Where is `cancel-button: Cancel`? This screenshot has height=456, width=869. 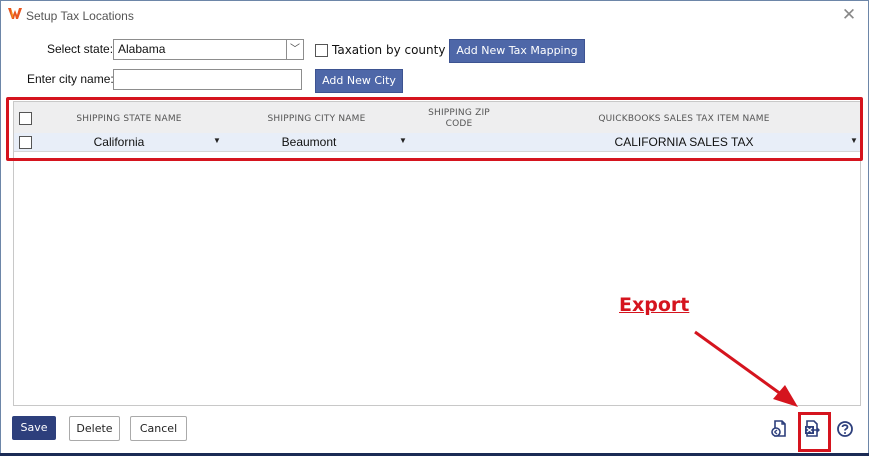
cancel-button: Cancel is located at coordinates (158, 428).